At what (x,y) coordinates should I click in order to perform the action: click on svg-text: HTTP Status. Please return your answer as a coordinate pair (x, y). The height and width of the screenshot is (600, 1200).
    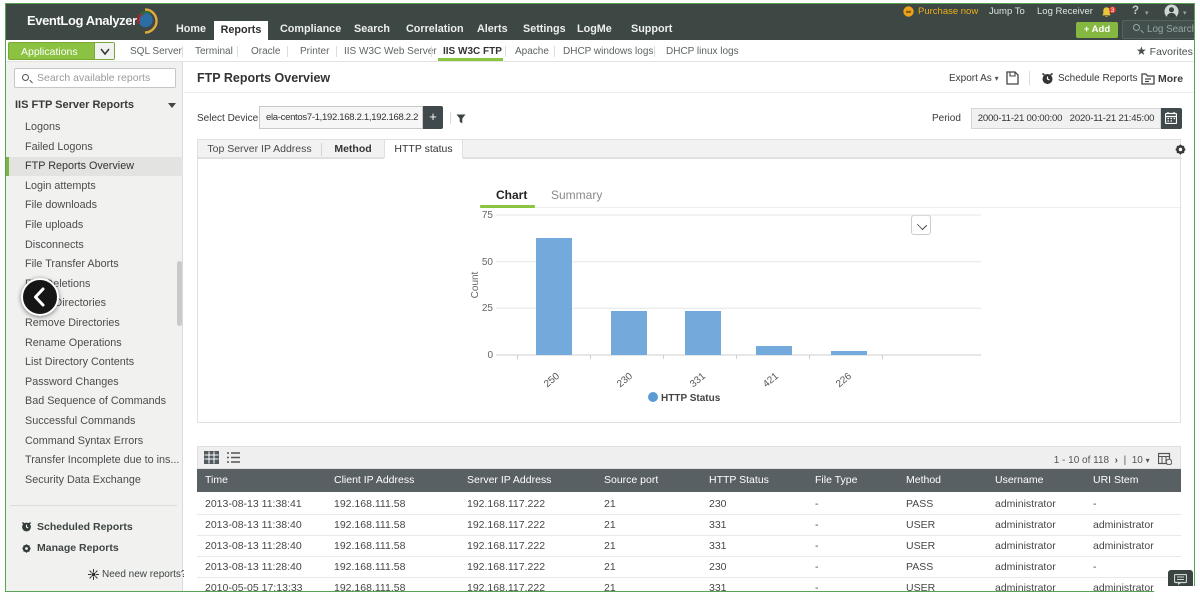
    Looking at the image, I should click on (691, 398).